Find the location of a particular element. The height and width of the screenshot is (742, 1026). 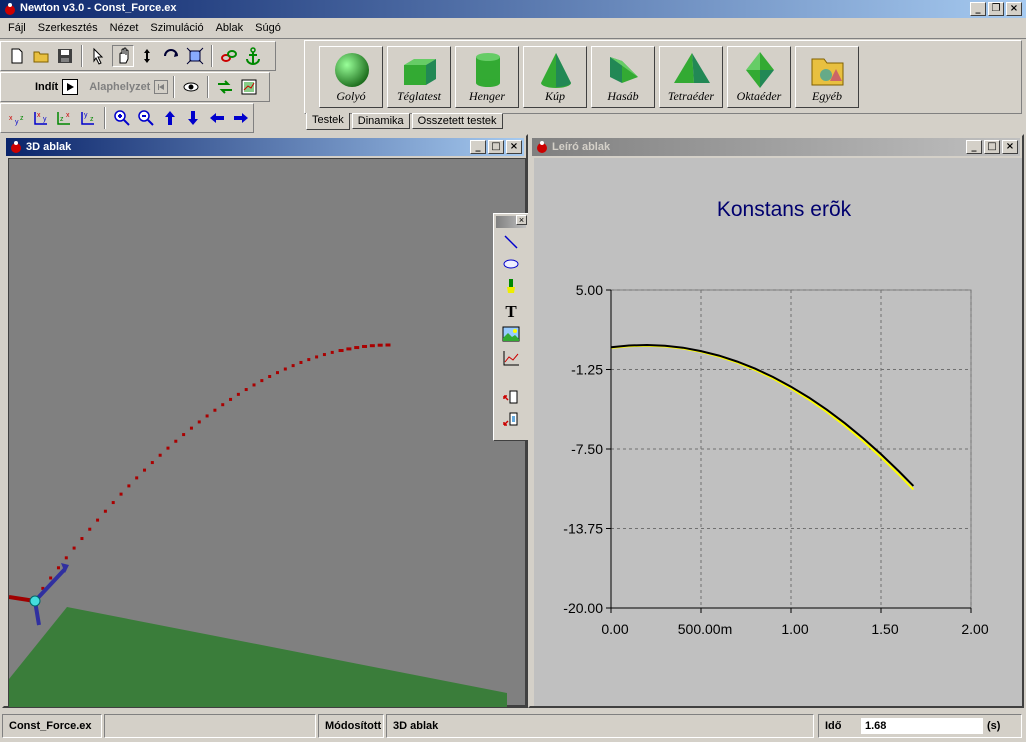

rewind-icon is located at coordinates (161, 87).